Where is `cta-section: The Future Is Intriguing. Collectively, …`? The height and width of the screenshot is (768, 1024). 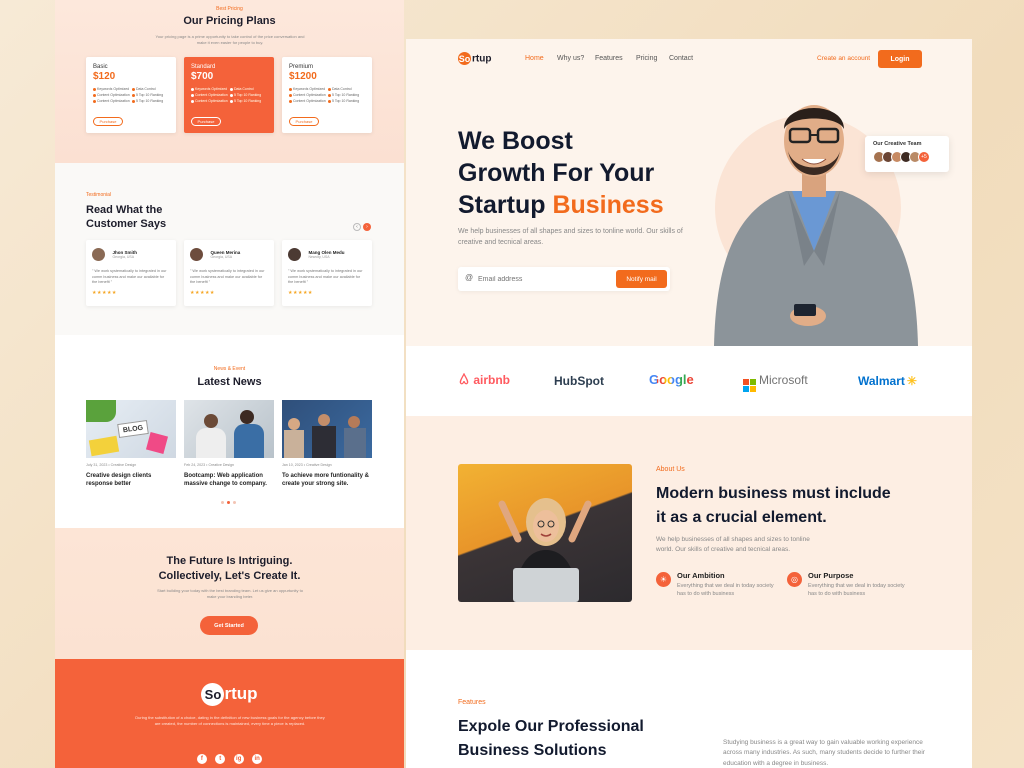
cta-section: The Future Is Intriguing. Collectively, … is located at coordinates (229, 593).